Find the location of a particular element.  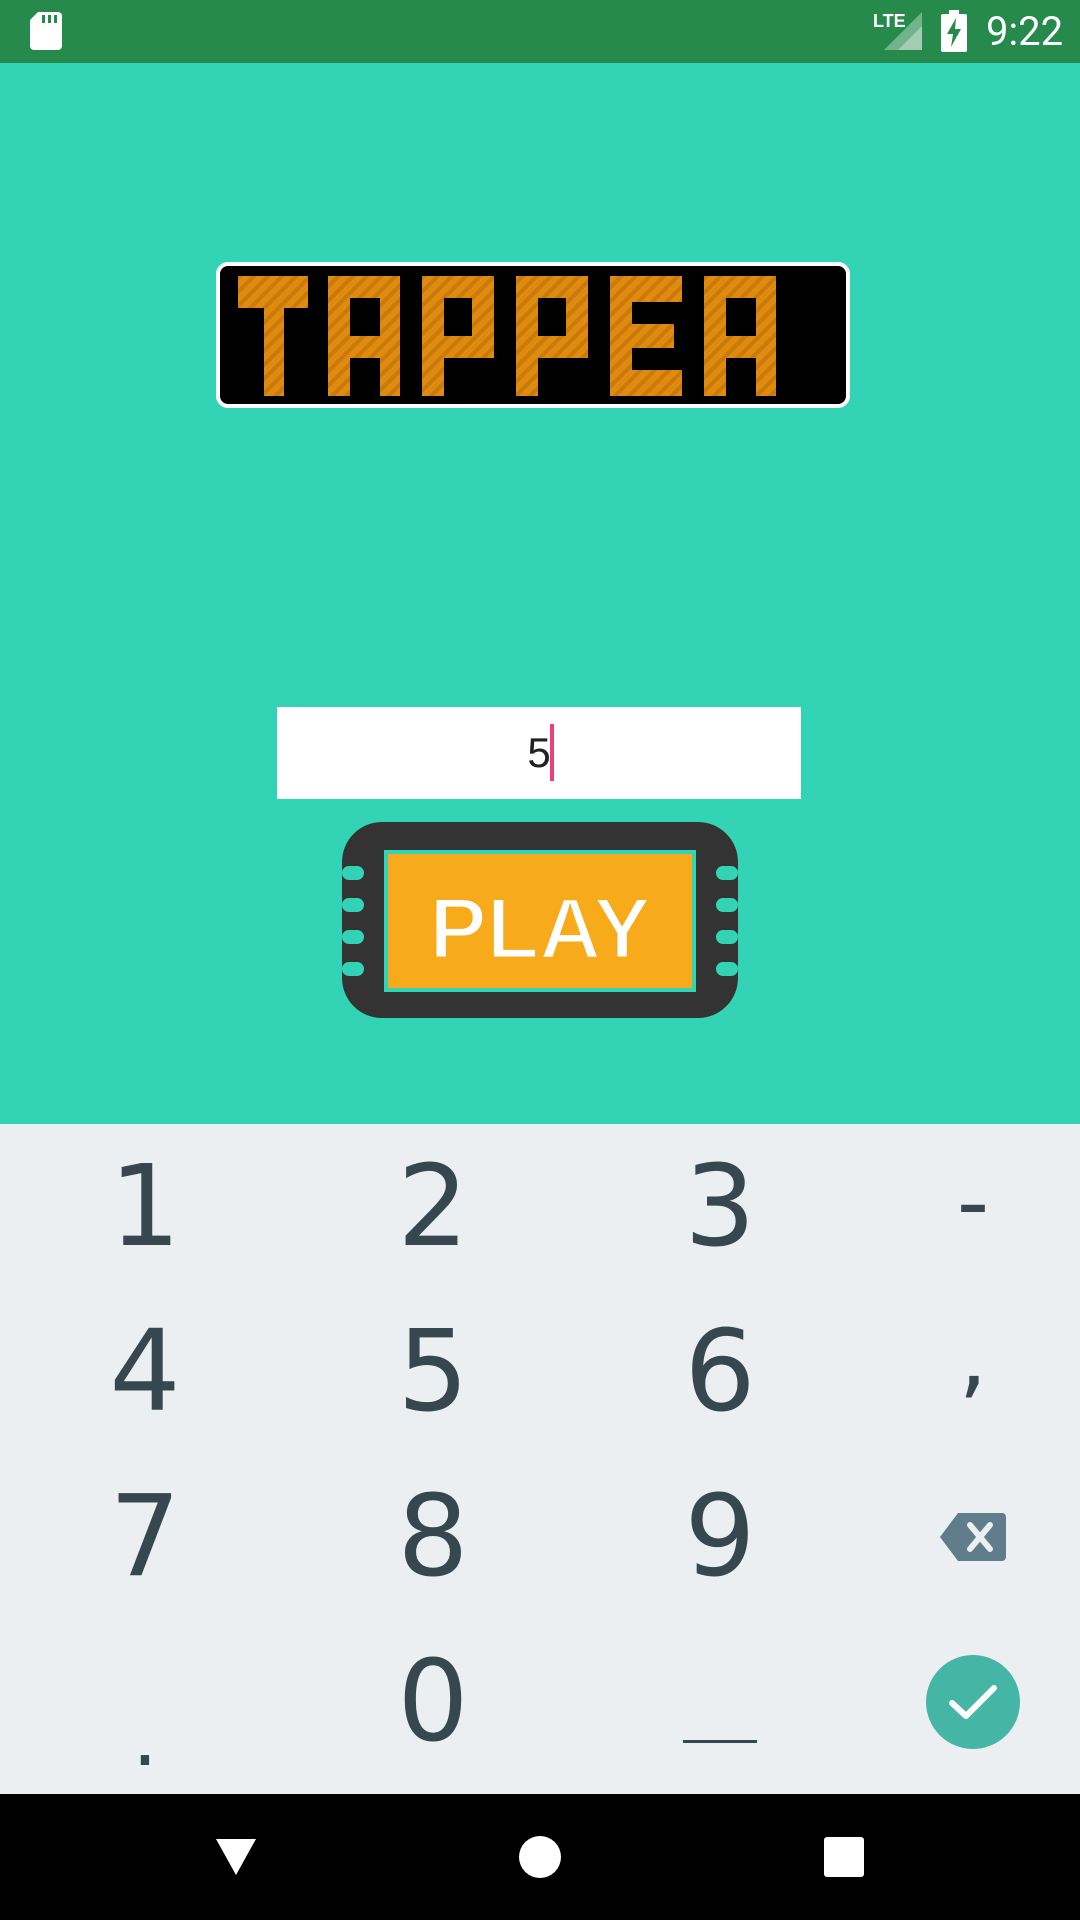

battery-charging-icon is located at coordinates (954, 31).